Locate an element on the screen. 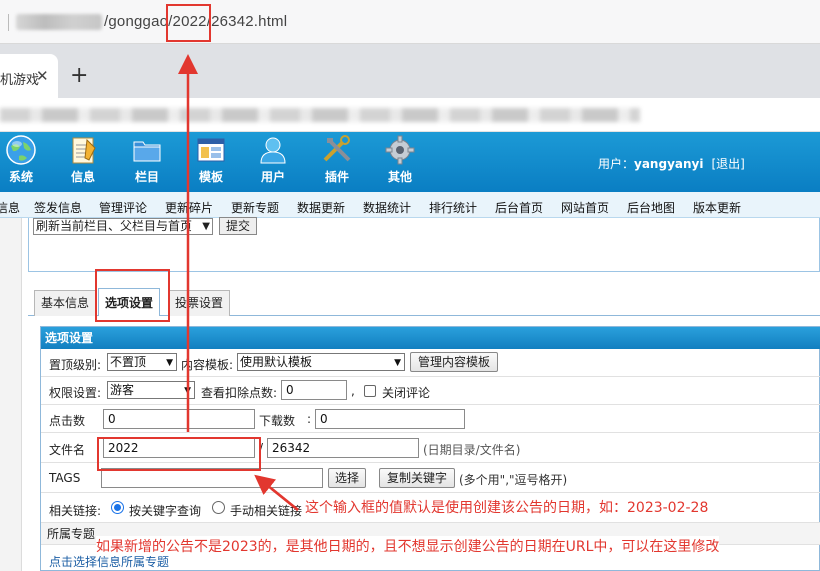  click-count-input: 0 is located at coordinates (179, 419).